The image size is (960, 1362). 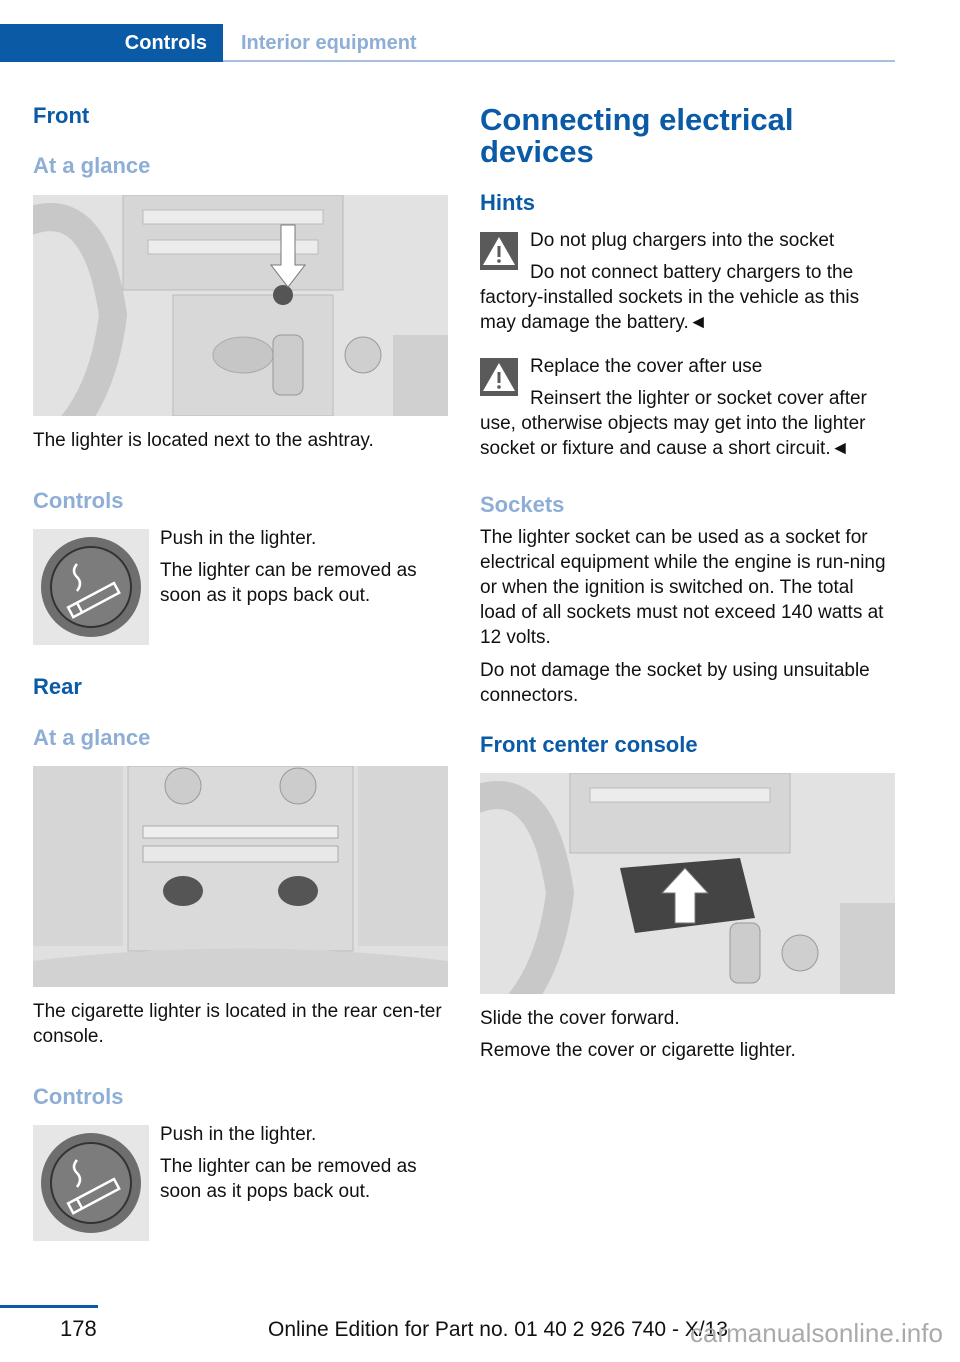 What do you see at coordinates (57, 686) in the screenshot?
I see `rear-heading: Rear` at bounding box center [57, 686].